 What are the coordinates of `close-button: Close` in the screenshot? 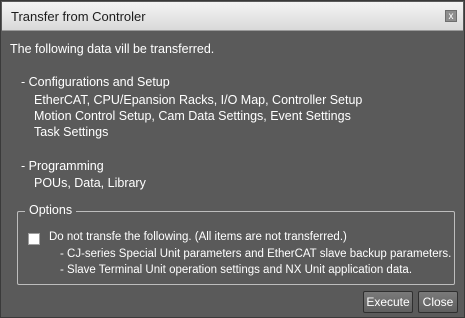 It's located at (438, 302).